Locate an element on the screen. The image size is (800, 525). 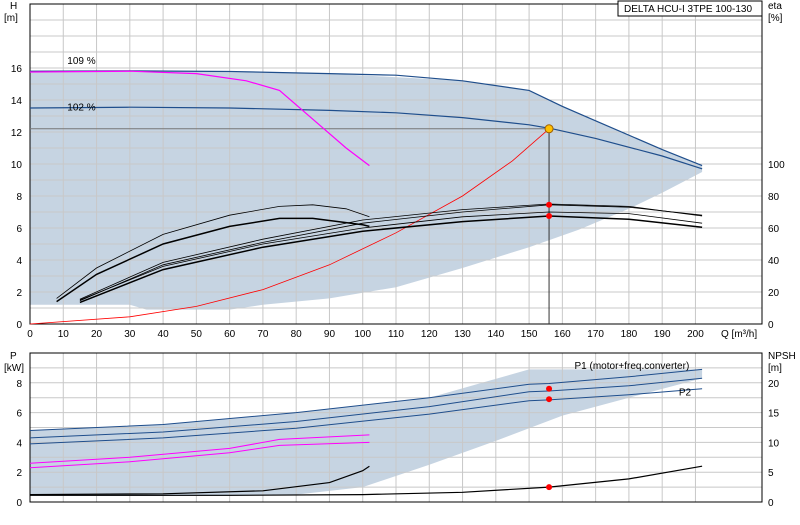
top-xtick-label-19: 190 is located at coordinates (662, 334).